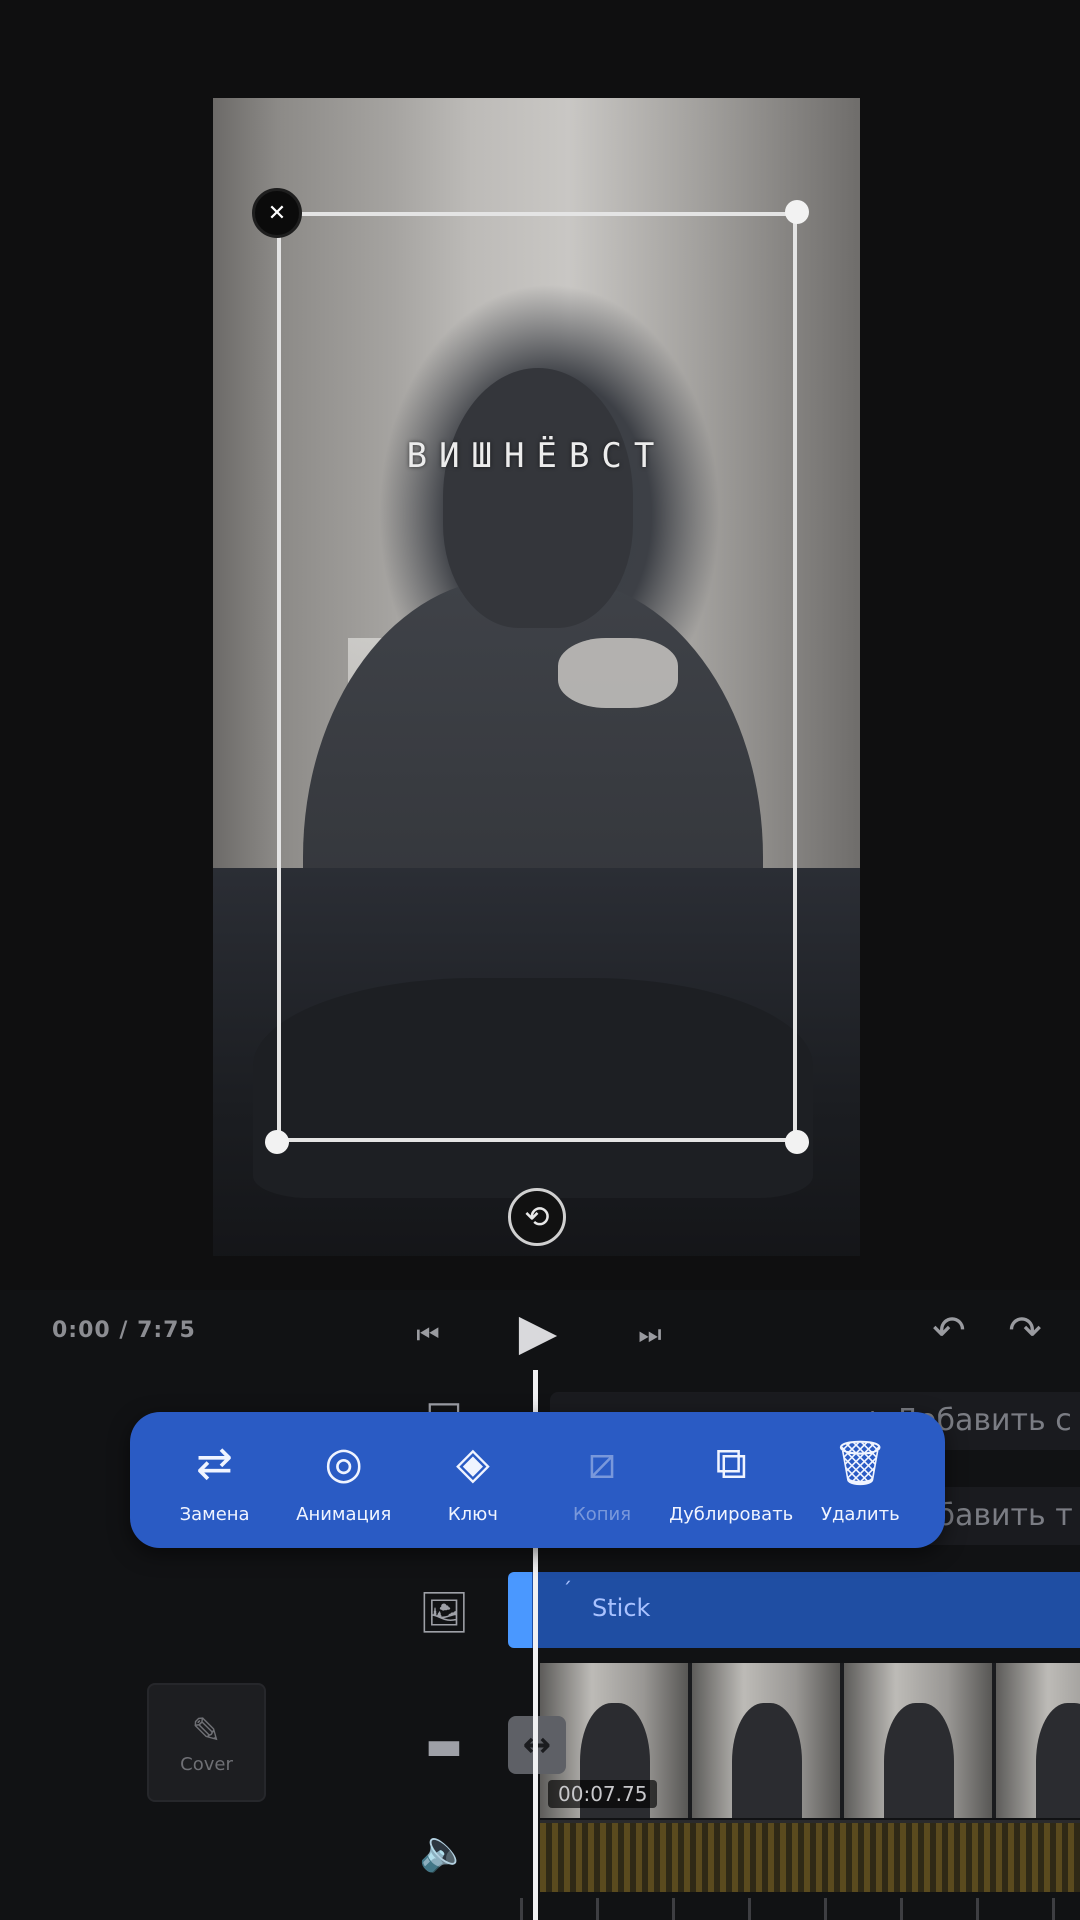  What do you see at coordinates (567, 1590) in the screenshot?
I see `clip-start-mark: ˊ` at bounding box center [567, 1590].